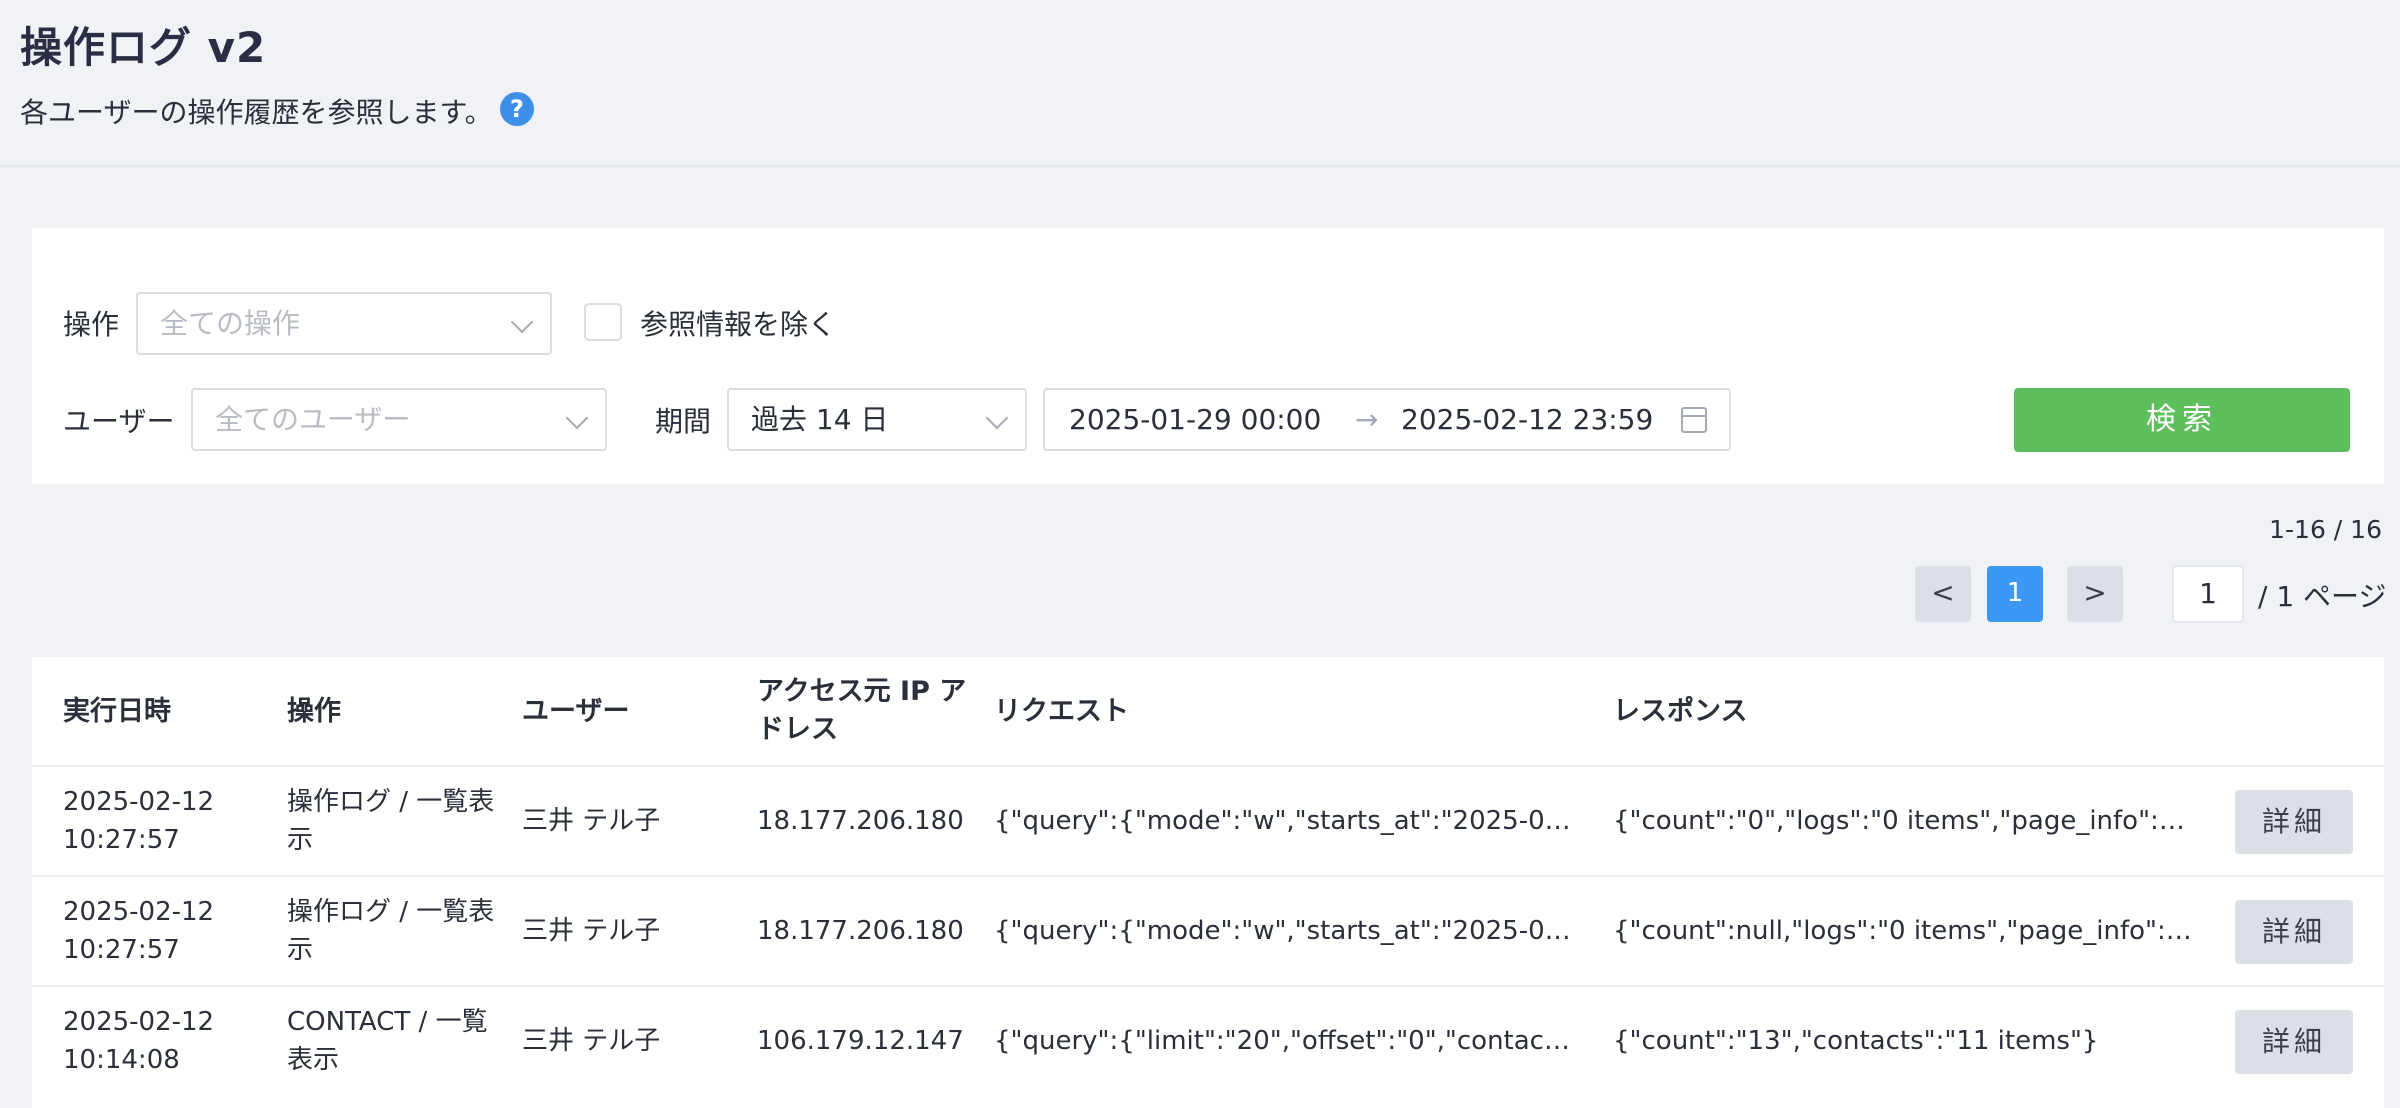  Describe the element at coordinates (1527, 419) in the screenshot. I see `date-end: 2025-02-12 23:59` at that location.